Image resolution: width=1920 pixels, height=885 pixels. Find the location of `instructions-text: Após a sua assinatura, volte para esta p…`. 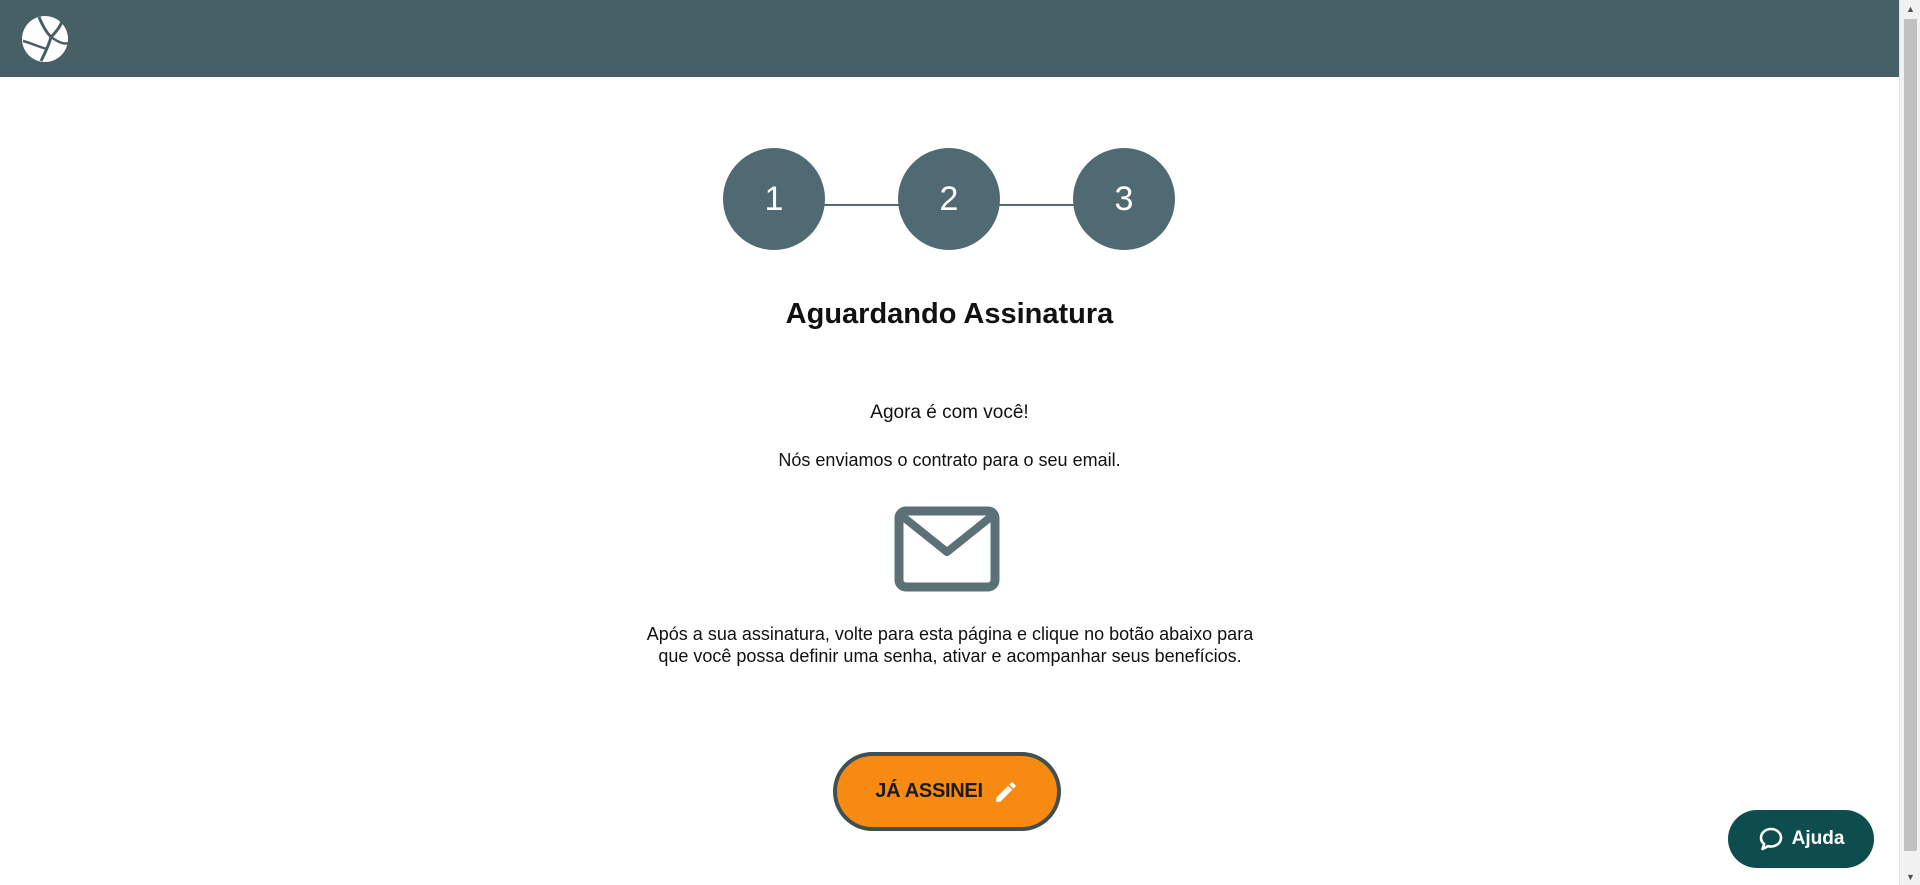

instructions-text: Após a sua assinatura, volte para esta p… is located at coordinates (950, 645).